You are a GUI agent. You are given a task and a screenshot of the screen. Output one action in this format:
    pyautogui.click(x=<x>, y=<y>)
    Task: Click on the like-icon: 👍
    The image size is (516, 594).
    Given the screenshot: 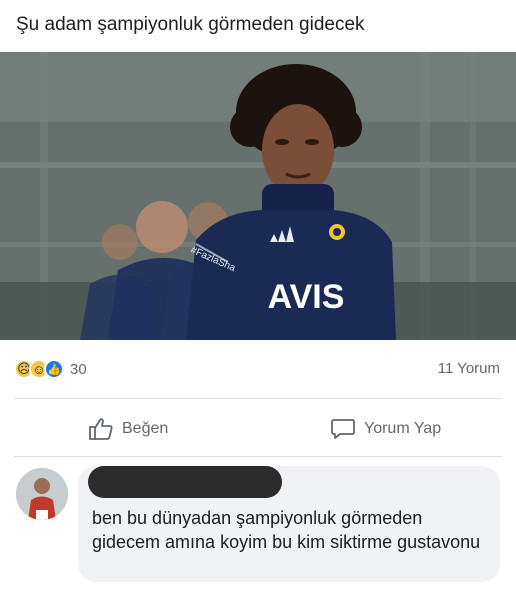 What is the action you would take?
    pyautogui.click(x=54, y=369)
    